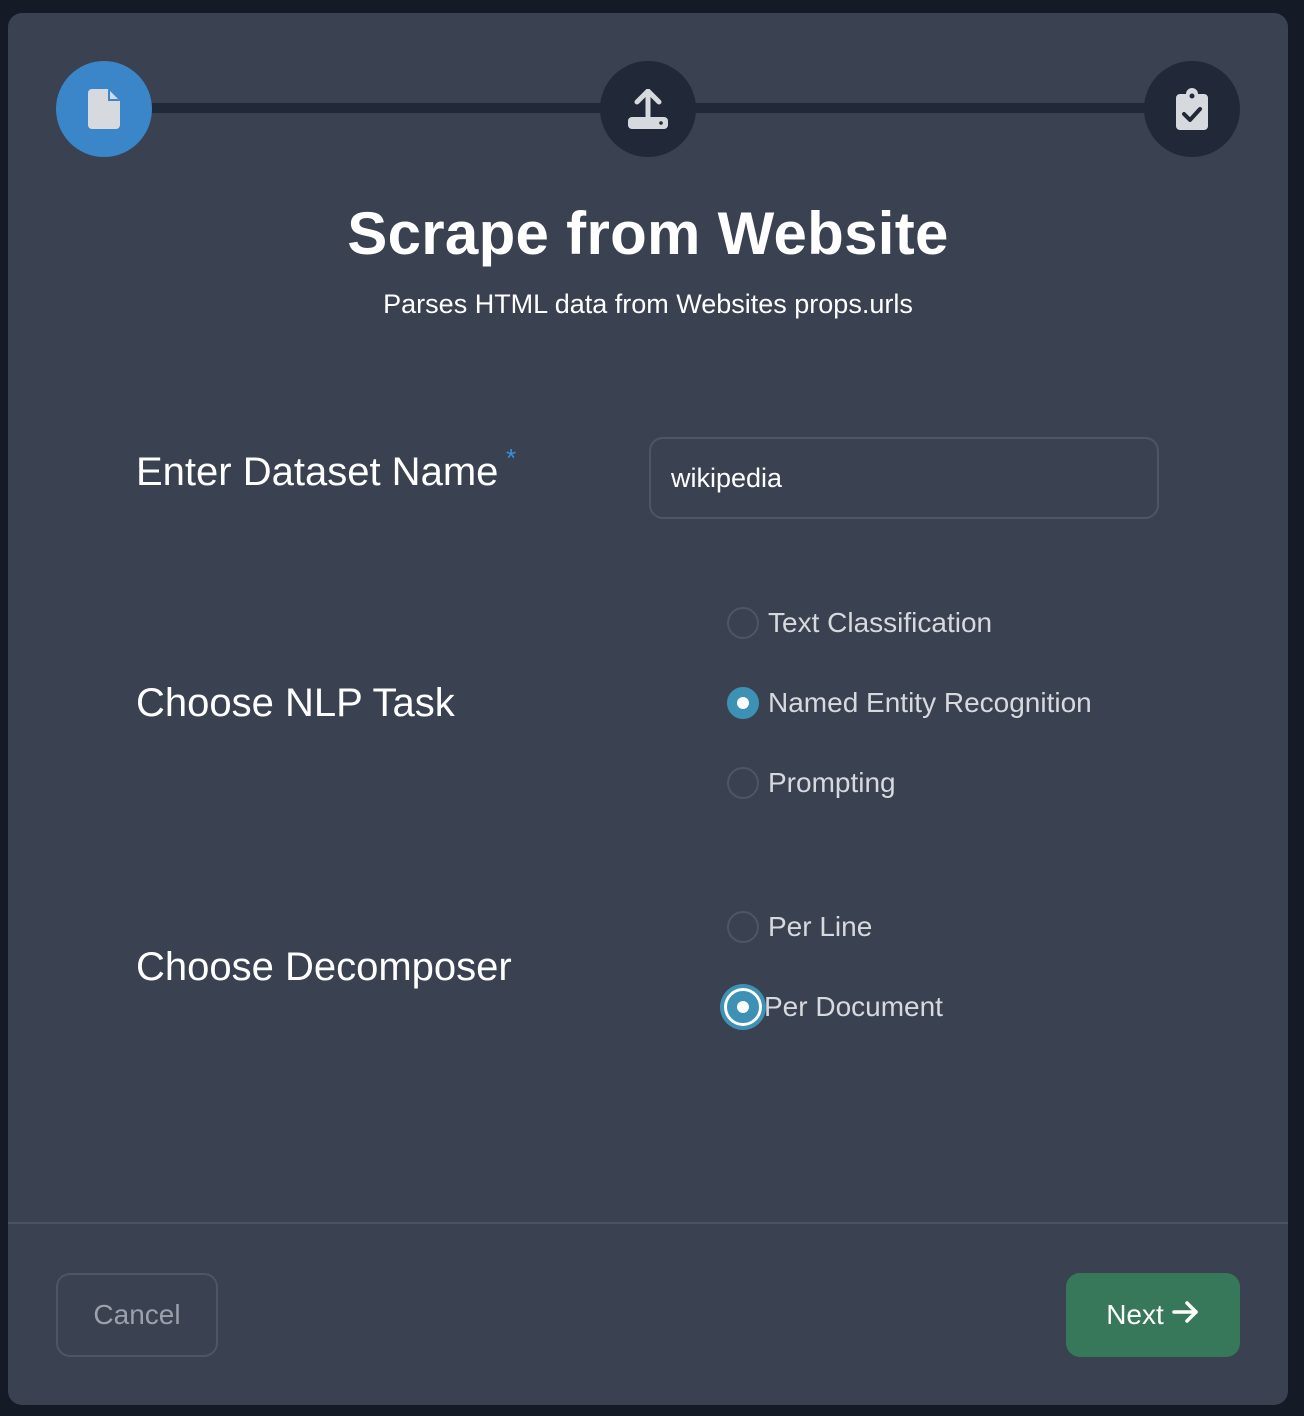 The width and height of the screenshot is (1304, 1416). Describe the element at coordinates (904, 478) in the screenshot. I see `dataset-name-input` at that location.